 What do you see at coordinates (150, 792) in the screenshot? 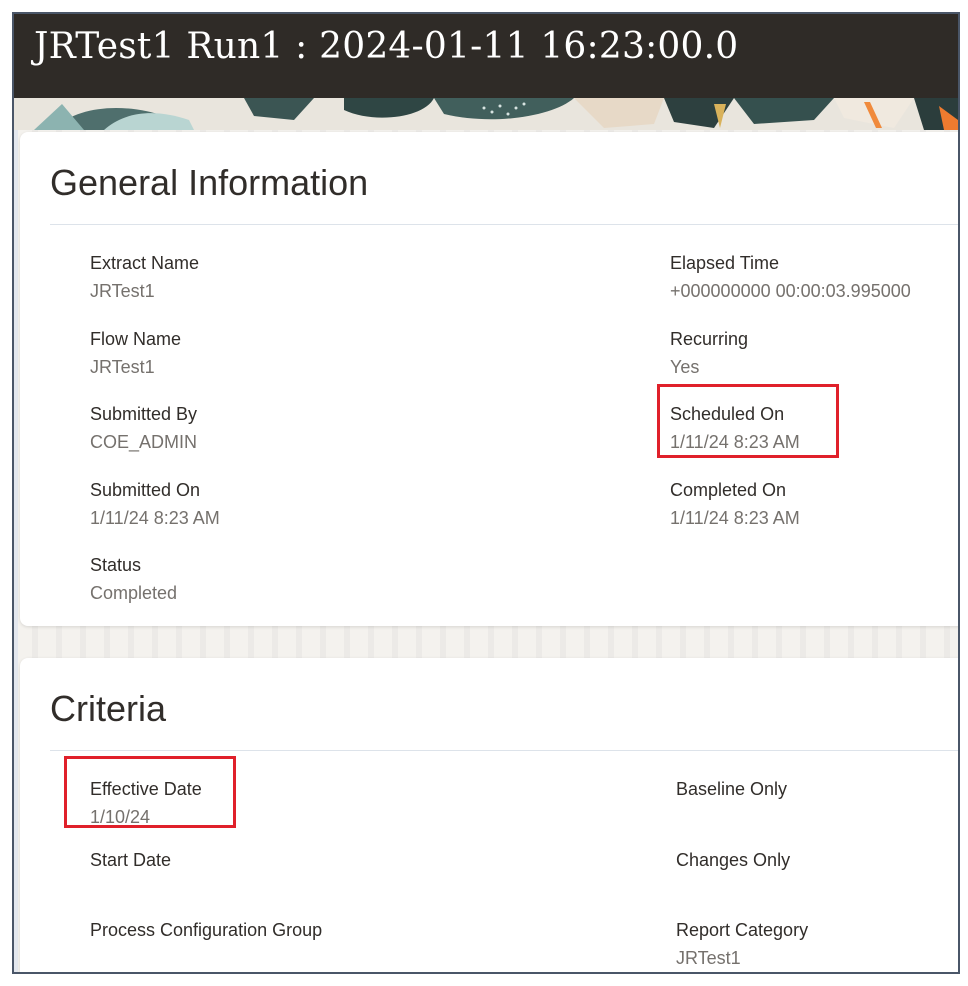
I see `effective-date-highlight-box` at bounding box center [150, 792].